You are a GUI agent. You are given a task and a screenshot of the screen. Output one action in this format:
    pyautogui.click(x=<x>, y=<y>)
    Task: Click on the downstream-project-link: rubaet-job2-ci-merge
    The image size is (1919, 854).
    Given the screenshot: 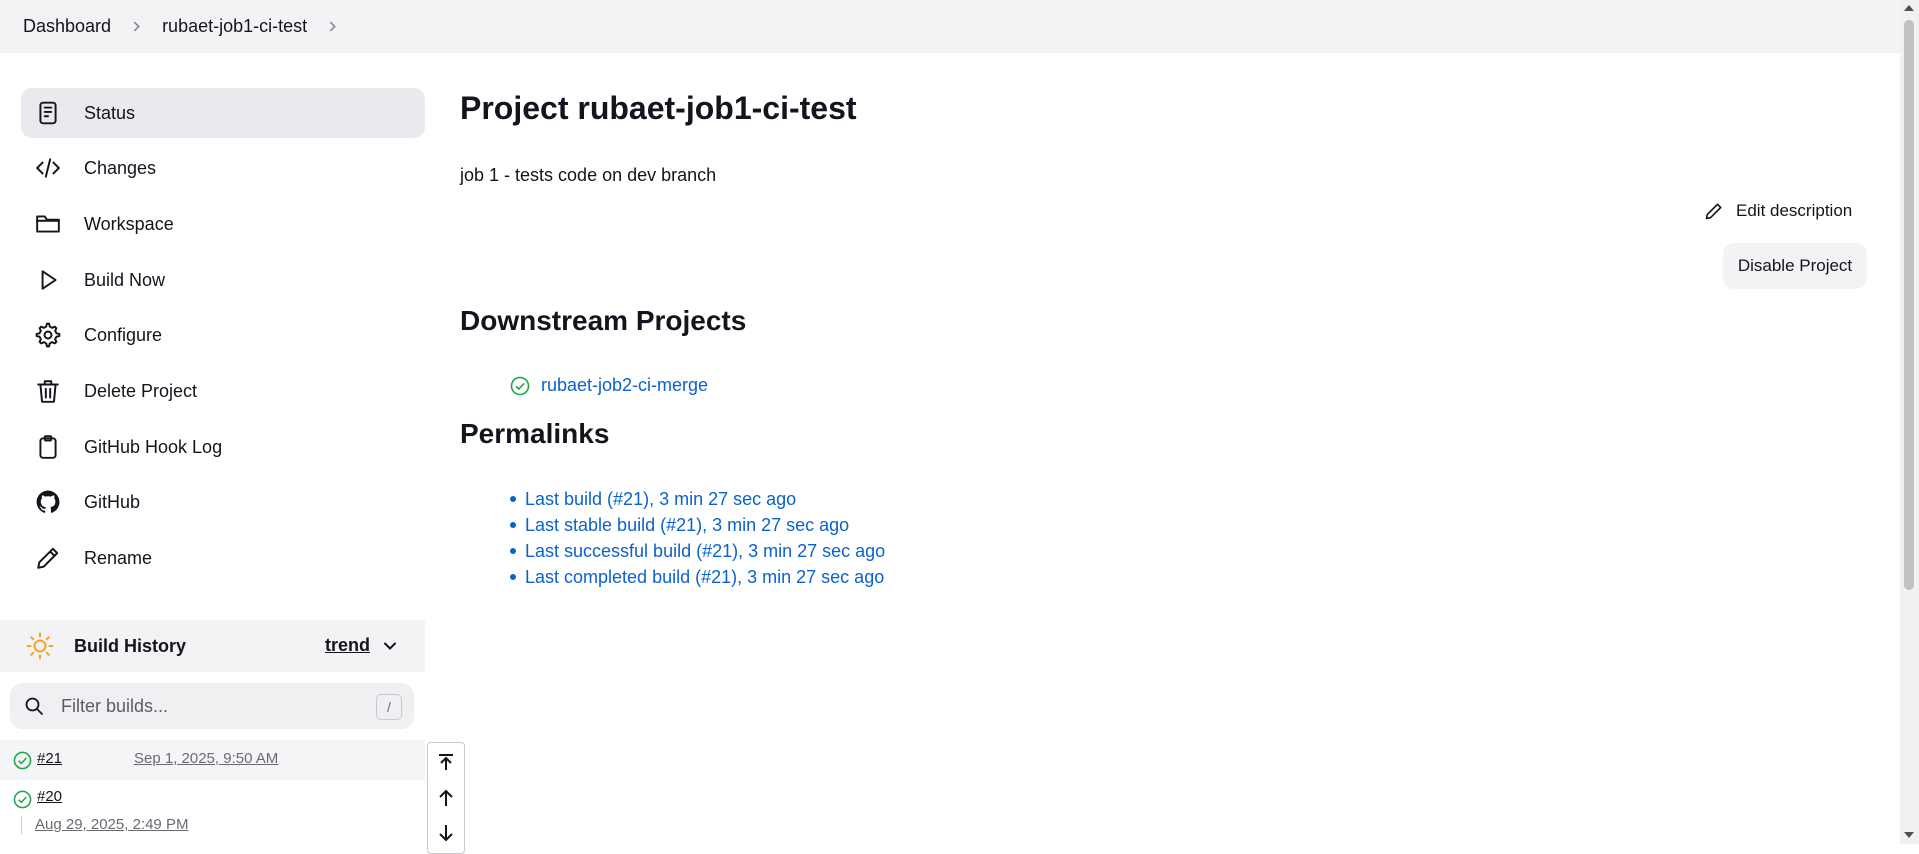 What is the action you would take?
    pyautogui.click(x=624, y=385)
    